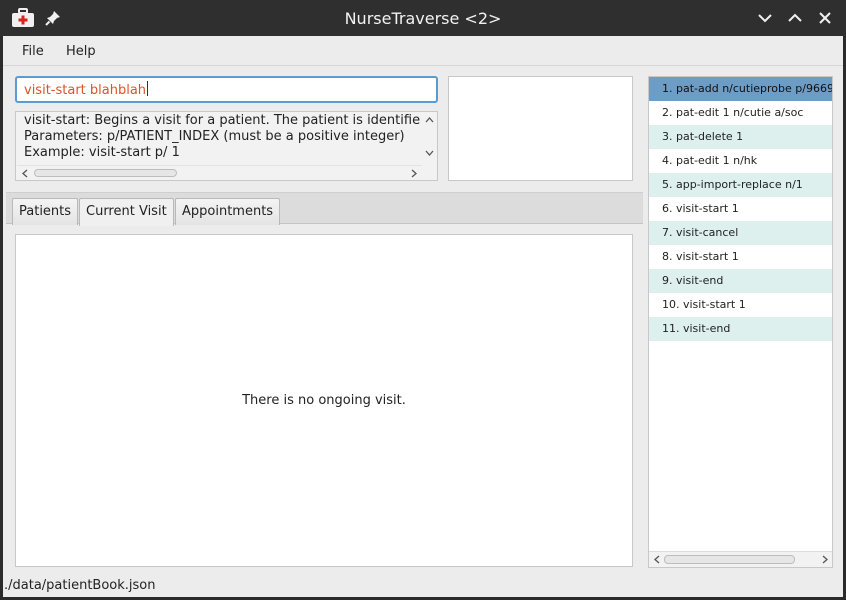 This screenshot has height=600, width=846. What do you see at coordinates (740, 305) in the screenshot?
I see `history-item: 10. visit-start 1` at bounding box center [740, 305].